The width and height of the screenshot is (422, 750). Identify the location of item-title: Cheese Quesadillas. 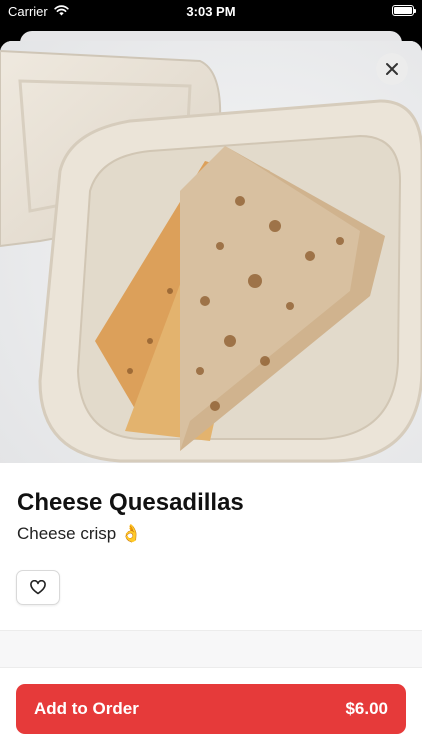
(130, 502).